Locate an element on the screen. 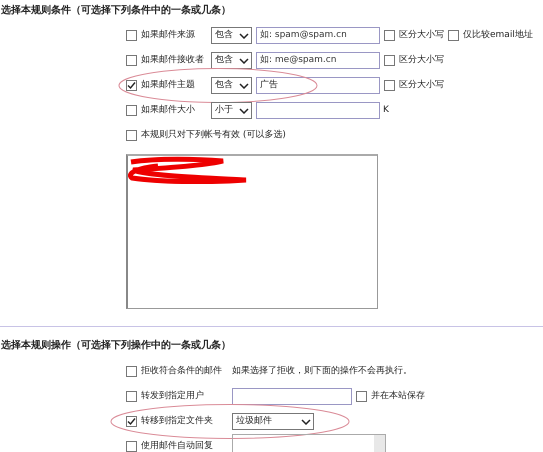  select-dropdown: 垃圾邮件 is located at coordinates (273, 421).